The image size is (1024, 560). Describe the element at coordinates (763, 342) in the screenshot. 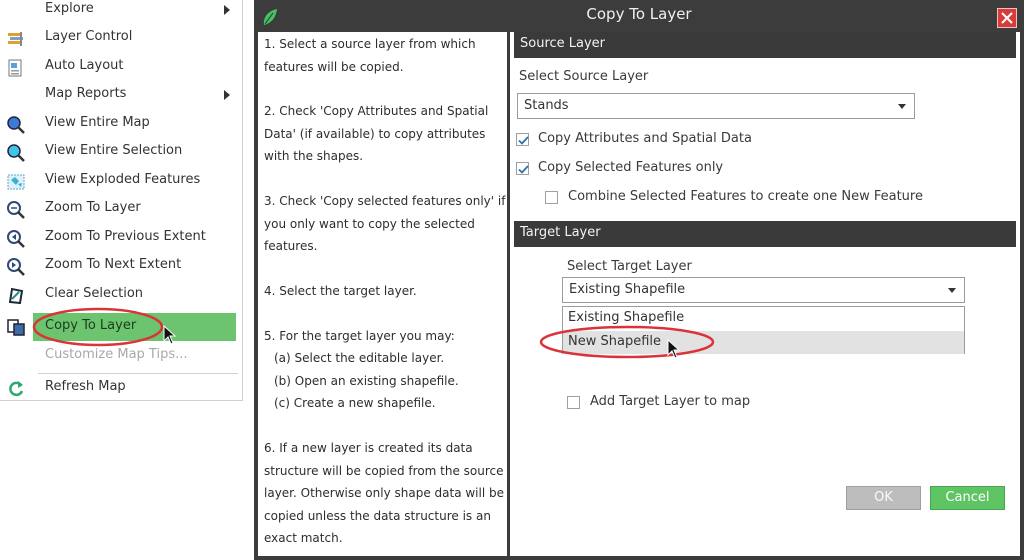

I see `dropdown-option-new-shapefile: New Shapefile` at that location.